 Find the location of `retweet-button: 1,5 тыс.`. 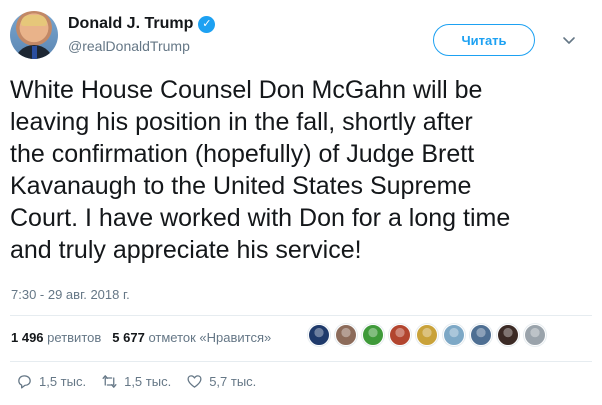

retweet-button: 1,5 тыс. is located at coordinates (136, 381).